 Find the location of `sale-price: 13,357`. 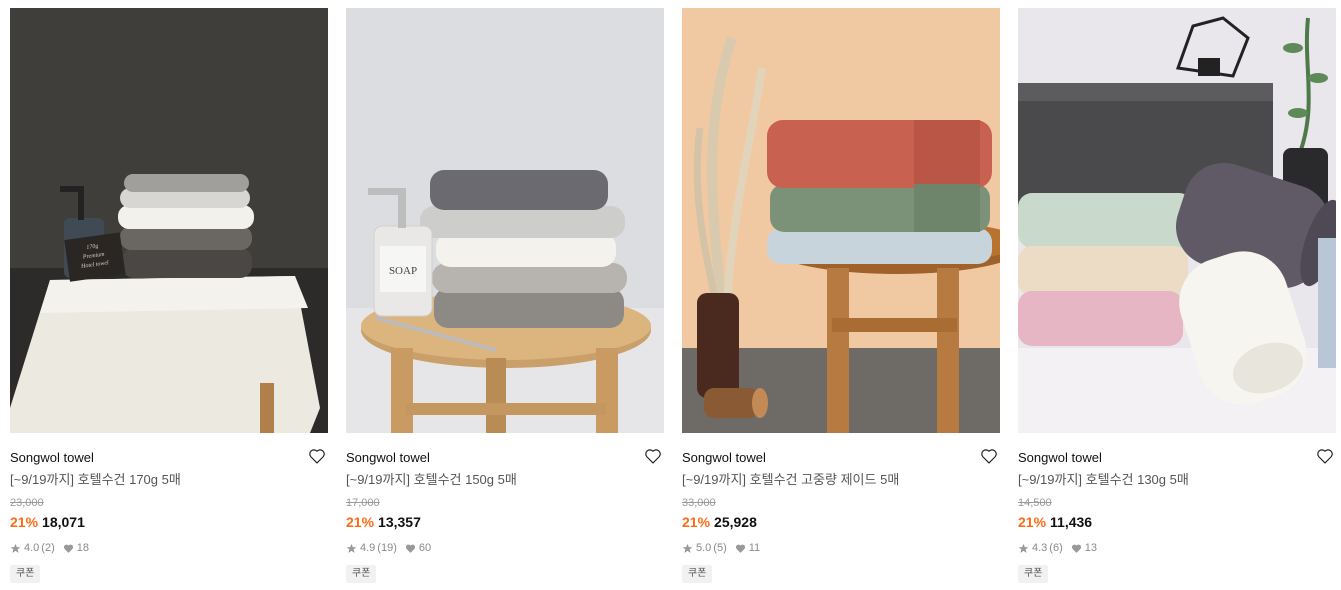

sale-price: 13,357 is located at coordinates (399, 522).